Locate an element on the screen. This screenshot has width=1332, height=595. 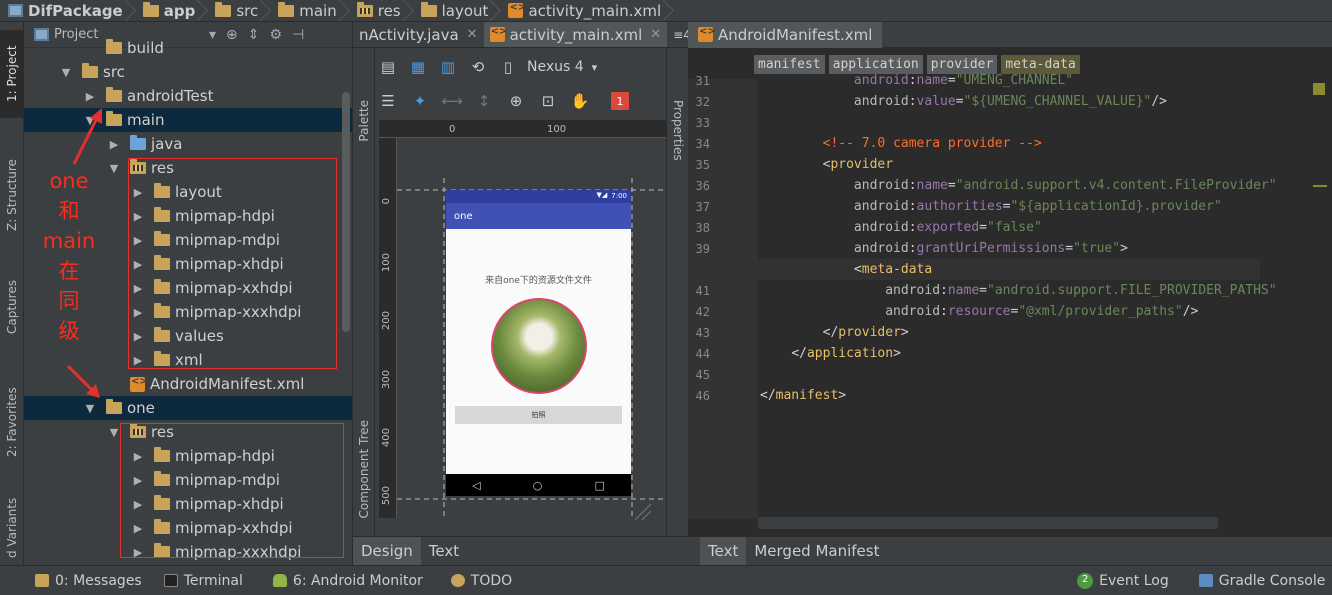
editor-tab-bar: AndroidManifest.xml is located at coordinates (1010, 34).